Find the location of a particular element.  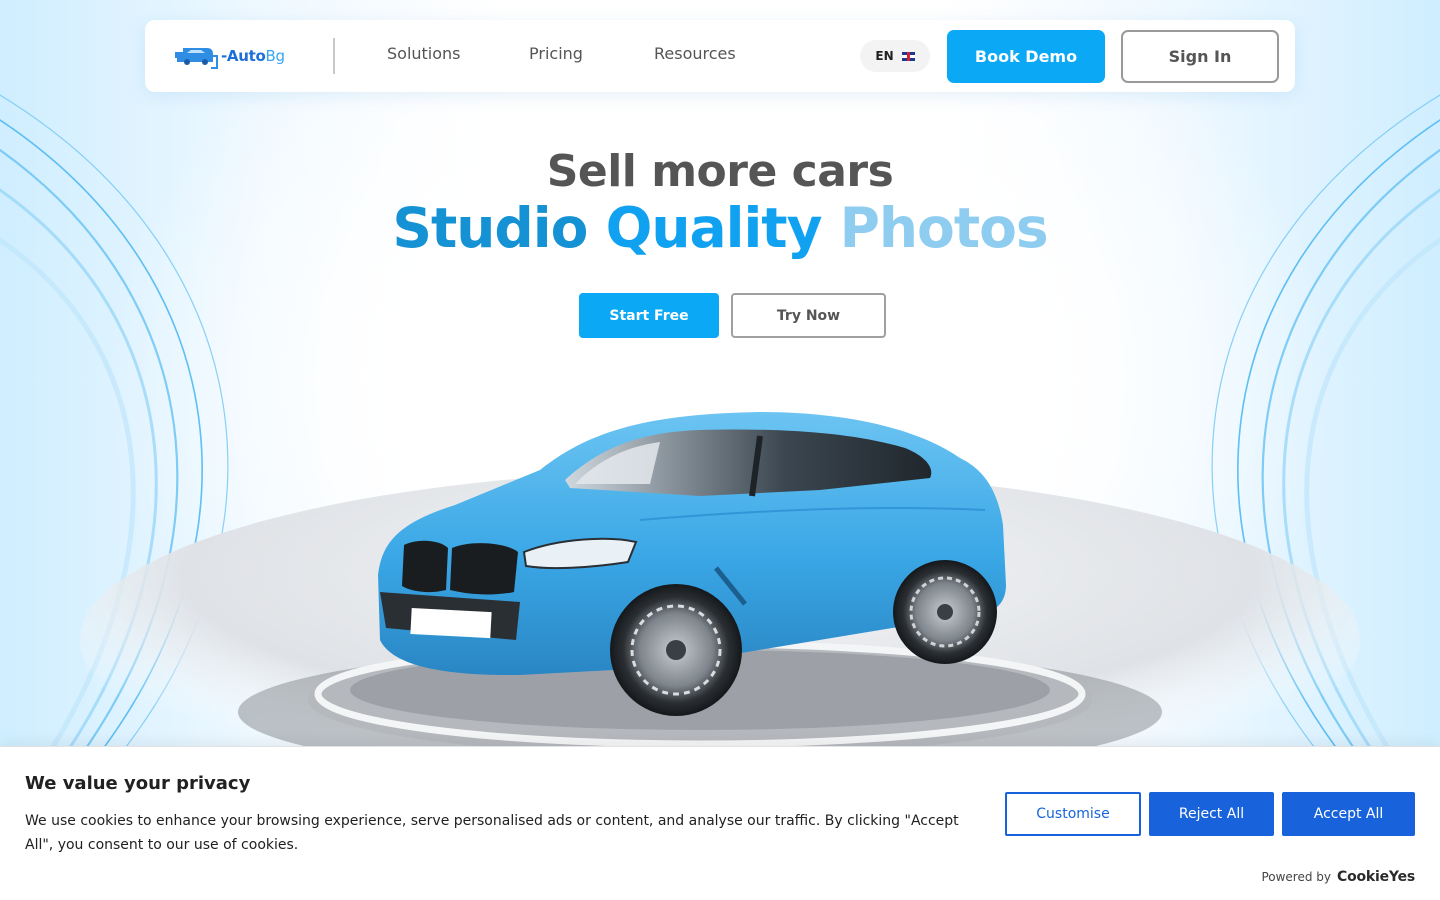

try-now-button: Try Now is located at coordinates (808, 315).